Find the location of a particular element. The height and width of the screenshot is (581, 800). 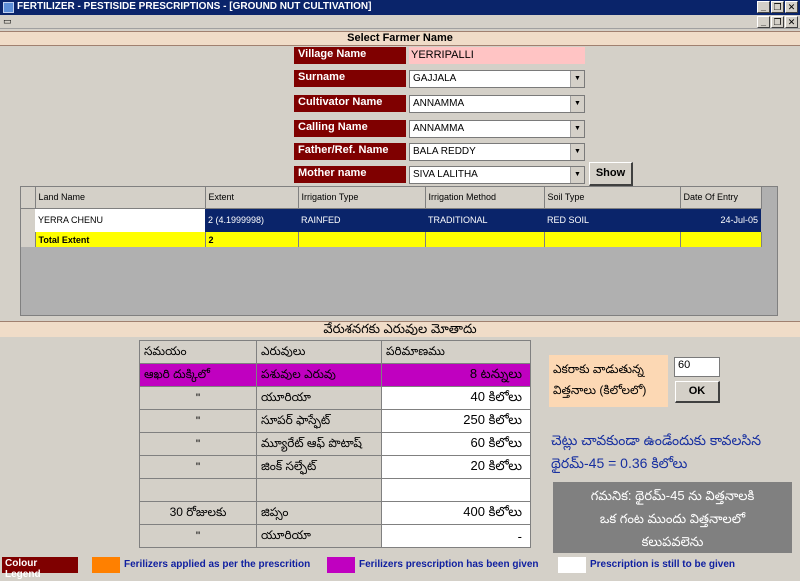

cell-soil-type: RED SOIL is located at coordinates (612, 220).